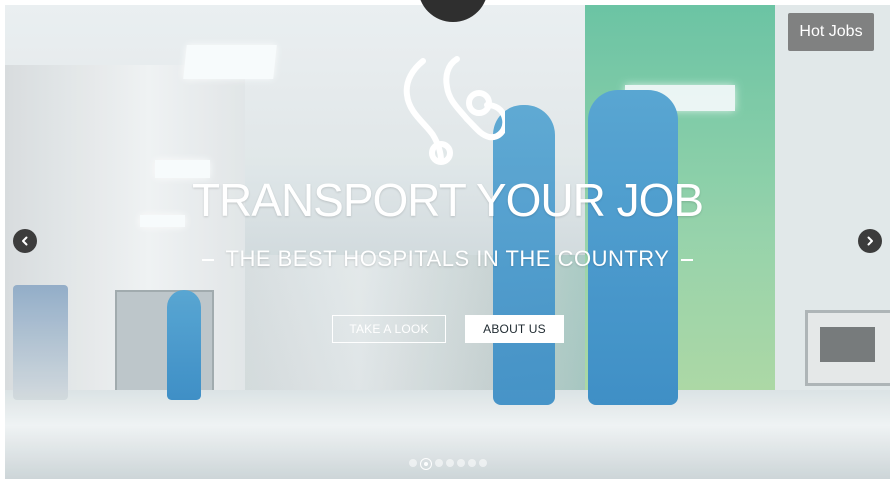 The height and width of the screenshot is (484, 894). I want to click on chevron-right-icon, so click(870, 241).